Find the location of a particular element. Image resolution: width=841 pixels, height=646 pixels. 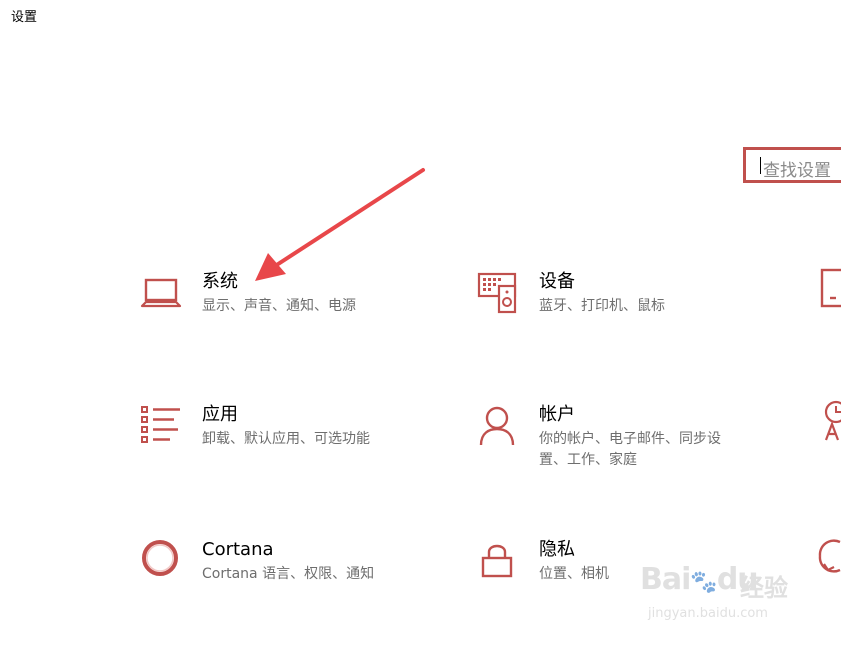

watermark-text: 经验 is located at coordinates (764, 588).